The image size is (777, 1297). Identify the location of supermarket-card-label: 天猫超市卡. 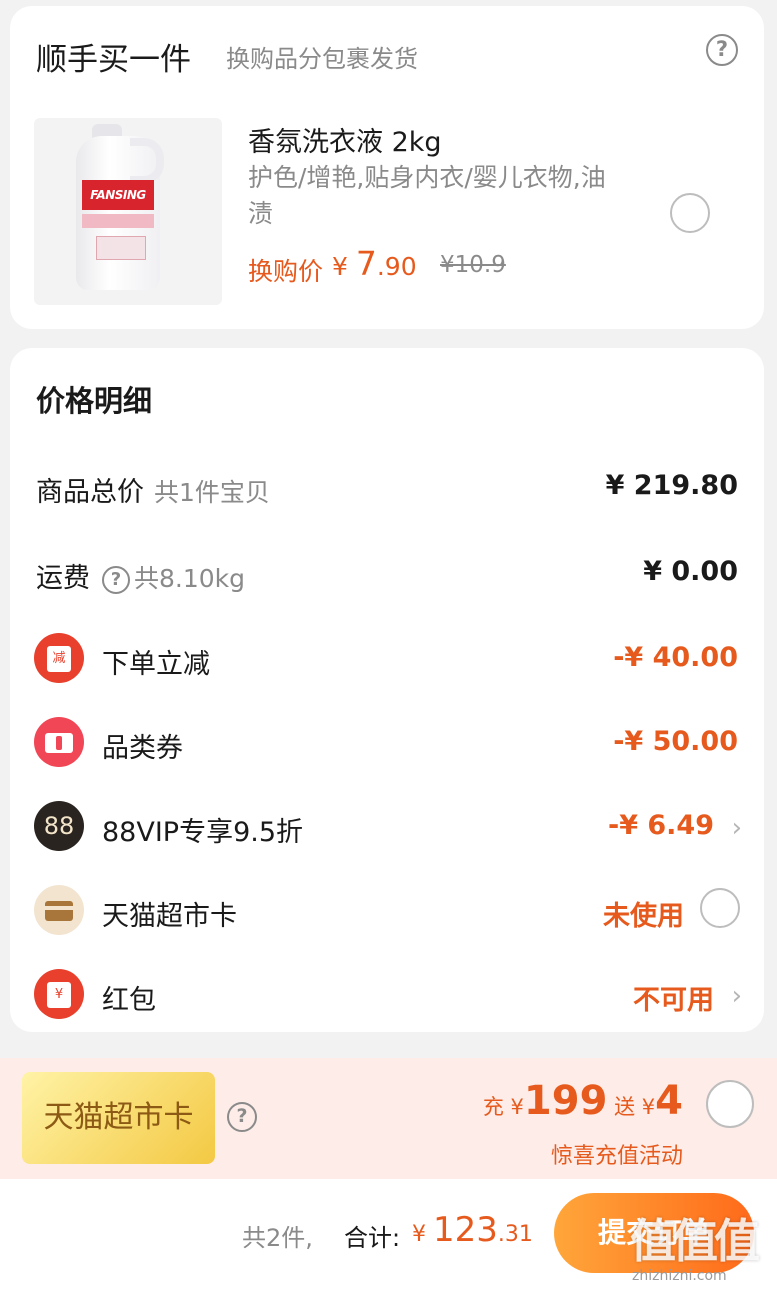
(169, 916).